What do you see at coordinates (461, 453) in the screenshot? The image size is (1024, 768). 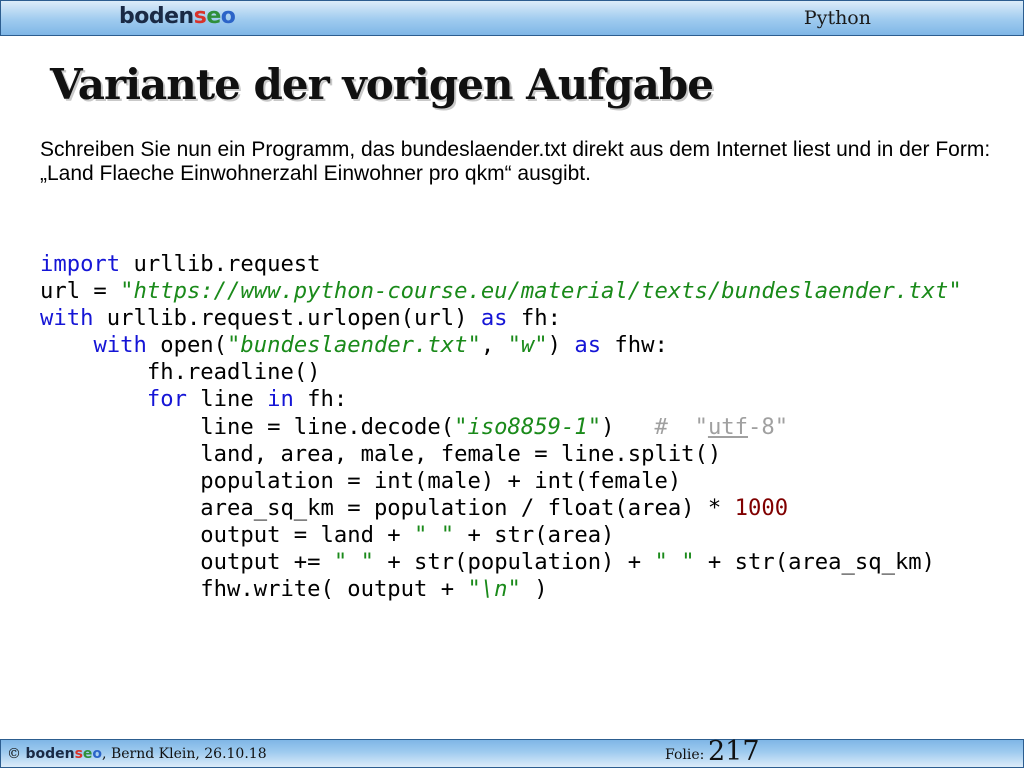 I see `code-line-8: land, area, male, female = line.split()` at bounding box center [461, 453].